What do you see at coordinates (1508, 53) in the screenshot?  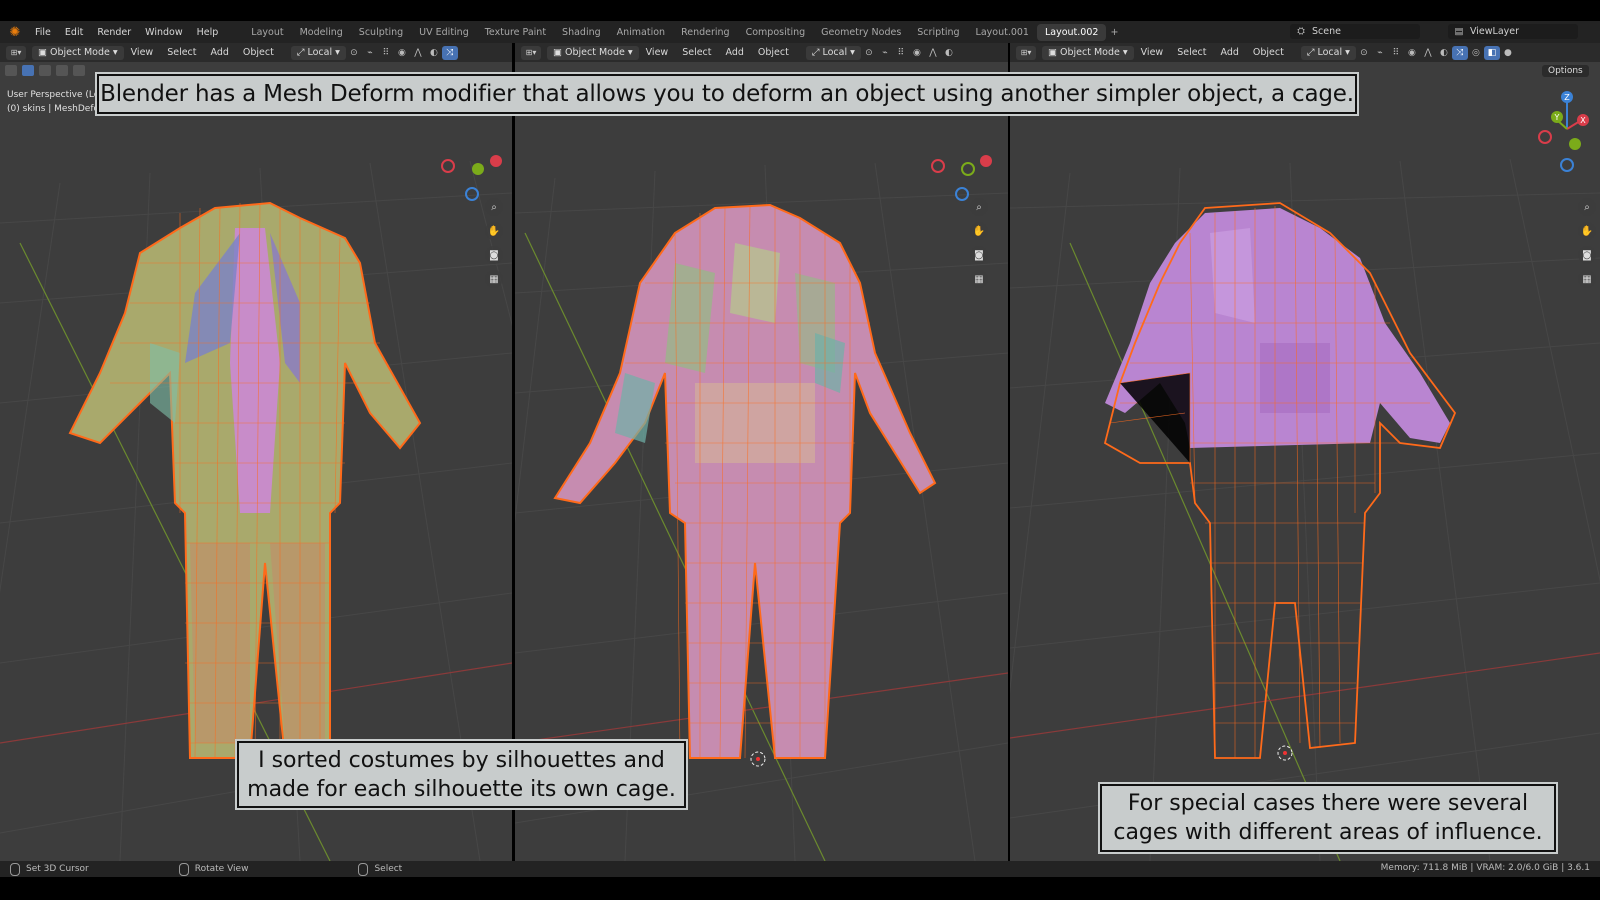 I see `shading-solid-icon: ●` at bounding box center [1508, 53].